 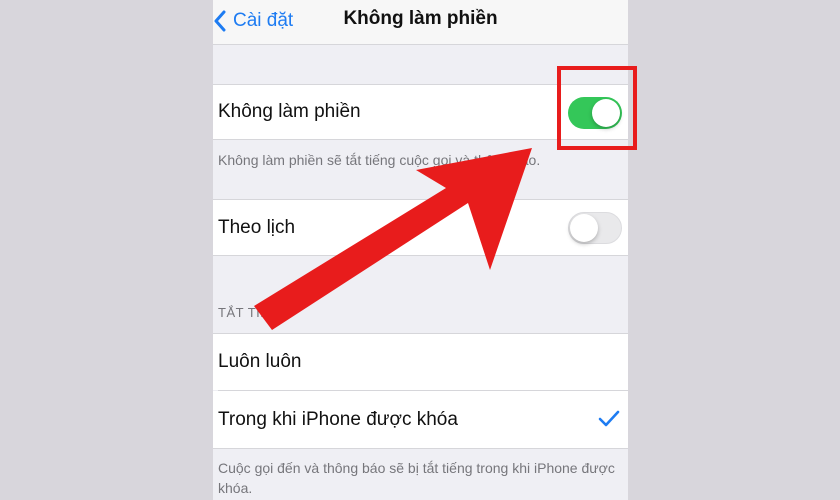 I want to click on silence-option-label: Trong khi iPhone được khóa, so click(x=338, y=419).